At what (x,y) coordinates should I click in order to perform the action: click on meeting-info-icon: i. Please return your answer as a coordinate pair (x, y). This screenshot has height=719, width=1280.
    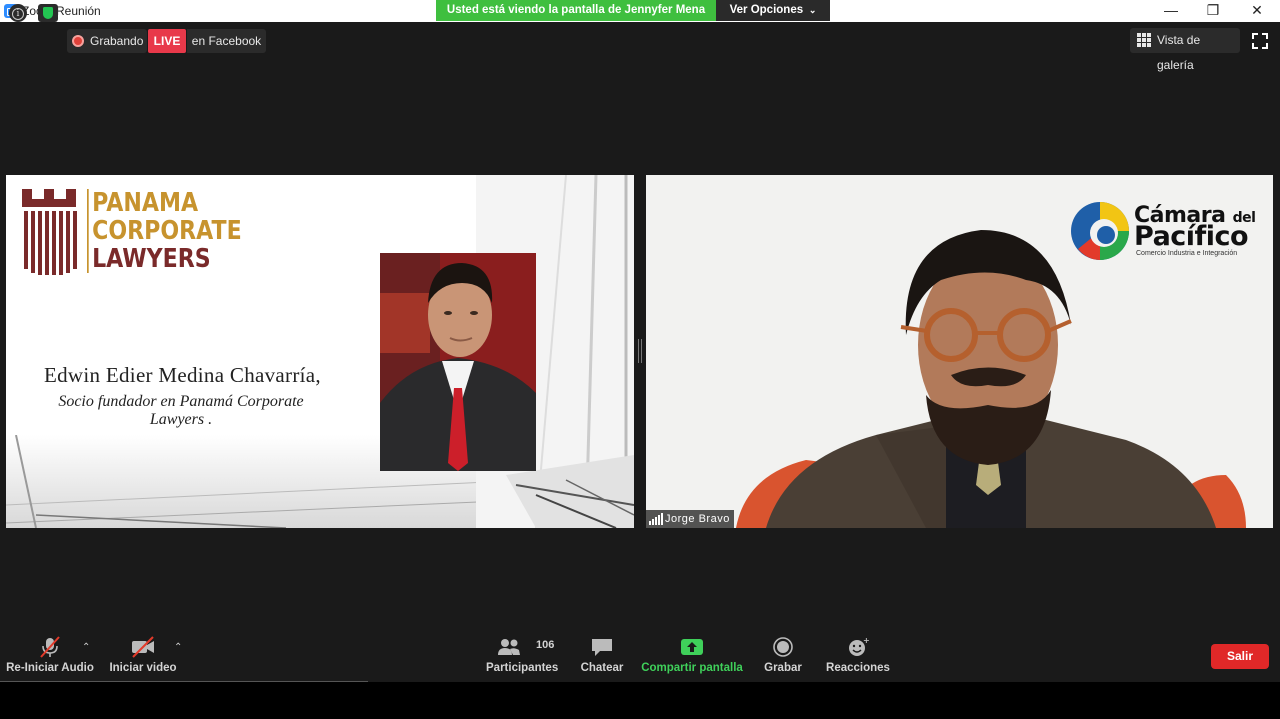
    Looking at the image, I should click on (18, 13).